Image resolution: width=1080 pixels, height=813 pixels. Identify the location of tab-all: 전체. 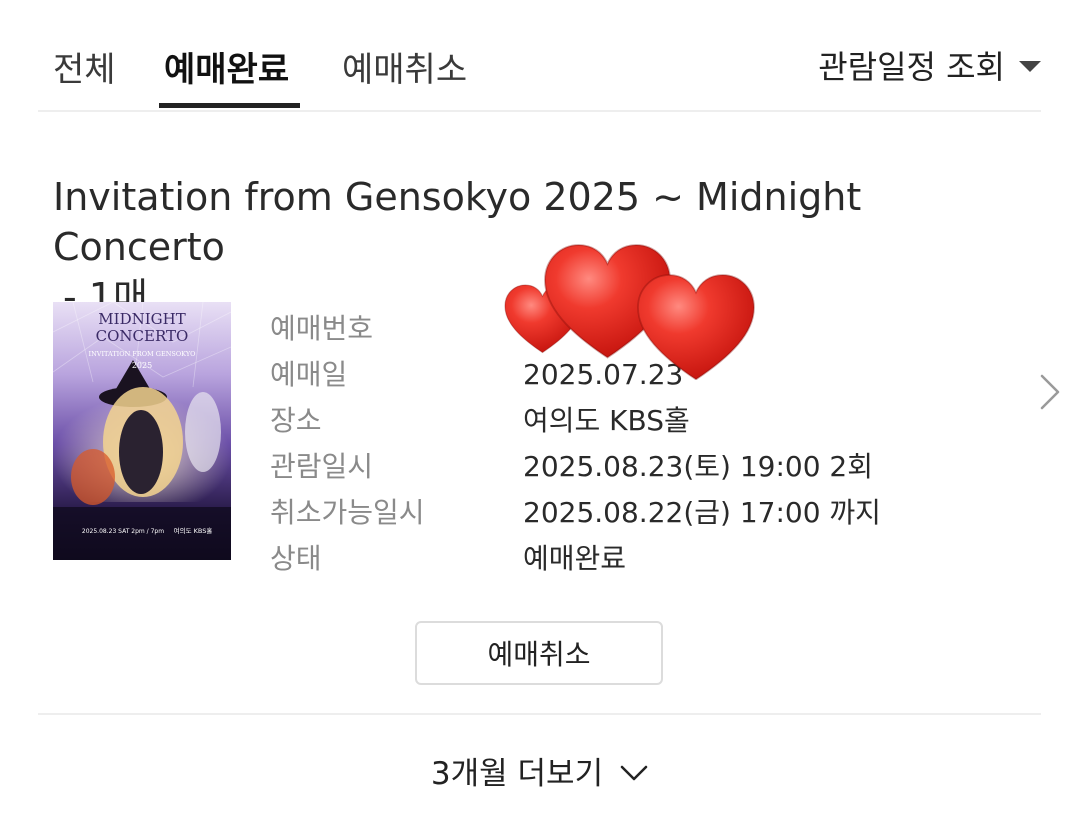
(84, 66).